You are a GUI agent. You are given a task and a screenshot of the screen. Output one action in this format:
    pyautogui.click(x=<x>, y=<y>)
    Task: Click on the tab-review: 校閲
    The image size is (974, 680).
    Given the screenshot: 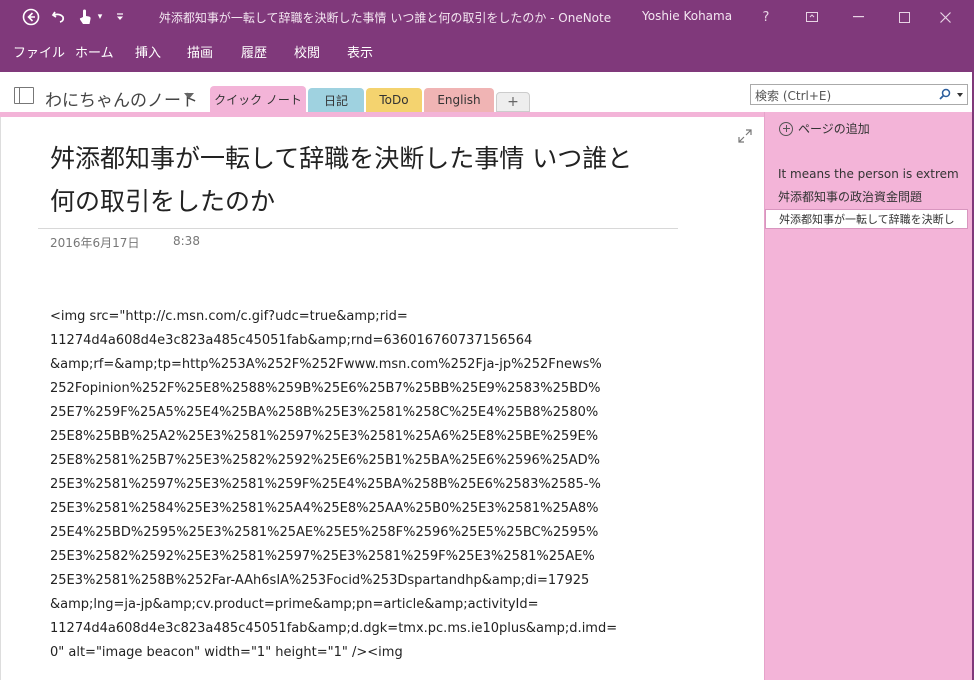 What is the action you would take?
    pyautogui.click(x=307, y=51)
    